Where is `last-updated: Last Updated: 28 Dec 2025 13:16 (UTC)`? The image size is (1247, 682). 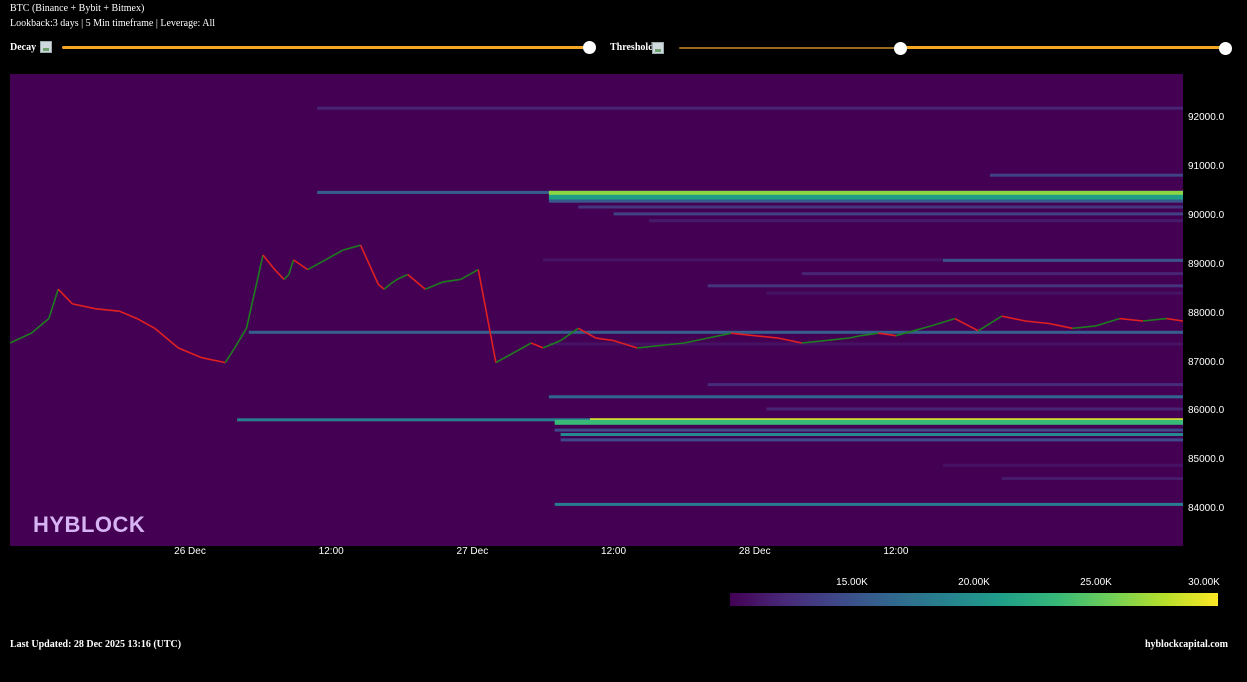
last-updated: Last Updated: 28 Dec 2025 13:16 (UTC) is located at coordinates (96, 644).